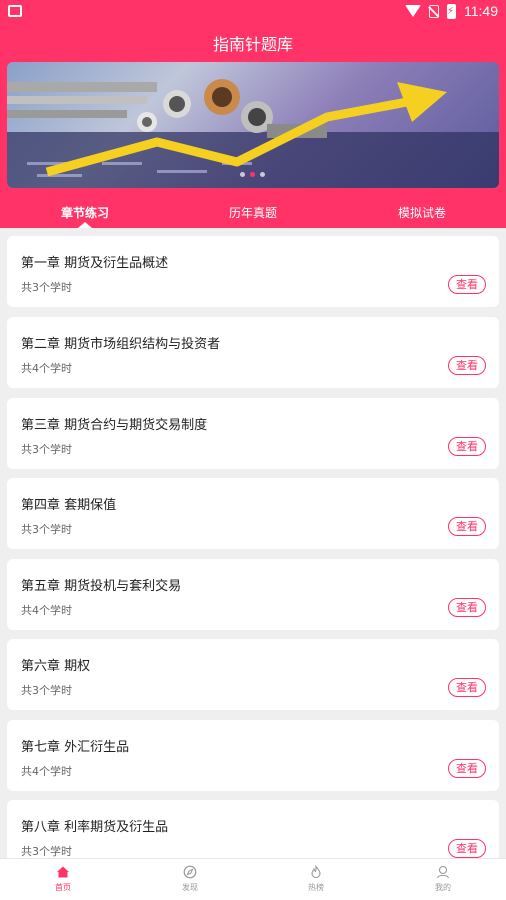  What do you see at coordinates (253, 133) in the screenshot?
I see `banner-image` at bounding box center [253, 133].